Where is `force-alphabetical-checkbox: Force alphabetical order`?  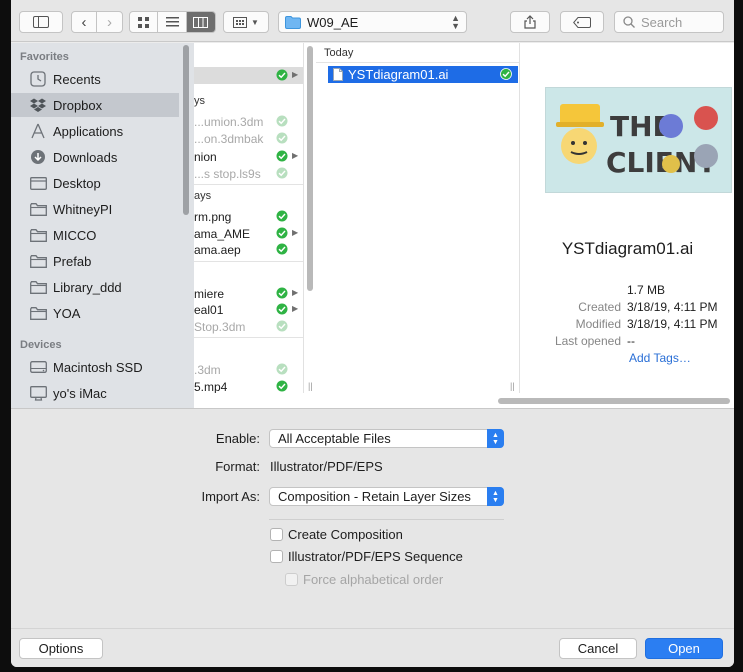 force-alphabetical-checkbox: Force alphabetical order is located at coordinates (364, 579).